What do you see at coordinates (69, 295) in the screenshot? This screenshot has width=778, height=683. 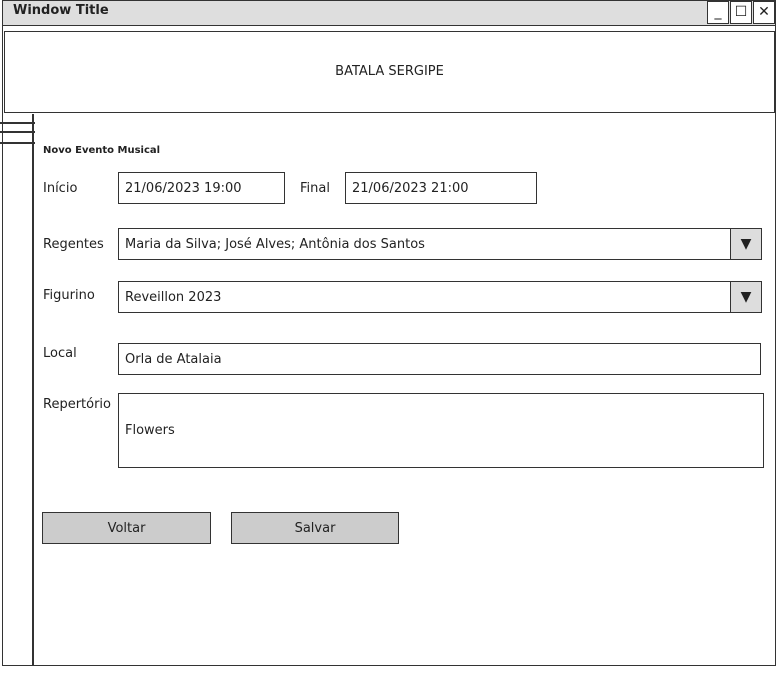 I see `figurino-label: Figurino` at bounding box center [69, 295].